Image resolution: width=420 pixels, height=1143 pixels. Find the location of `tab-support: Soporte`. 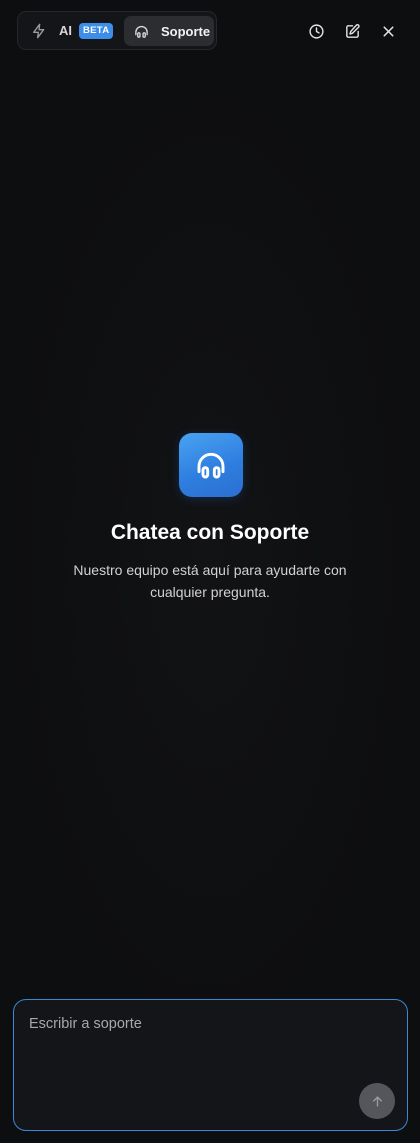

tab-support: Soporte is located at coordinates (169, 31).